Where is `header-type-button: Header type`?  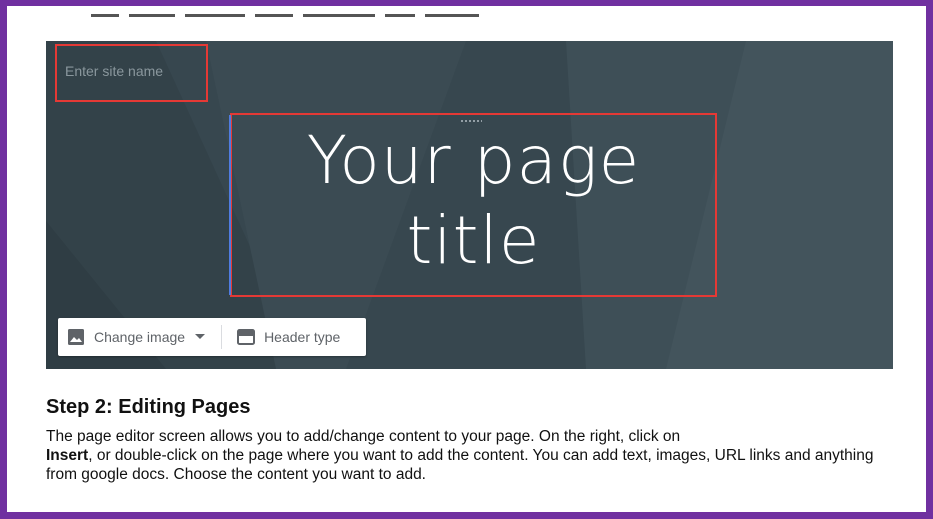 header-type-button: Header type is located at coordinates (288, 337).